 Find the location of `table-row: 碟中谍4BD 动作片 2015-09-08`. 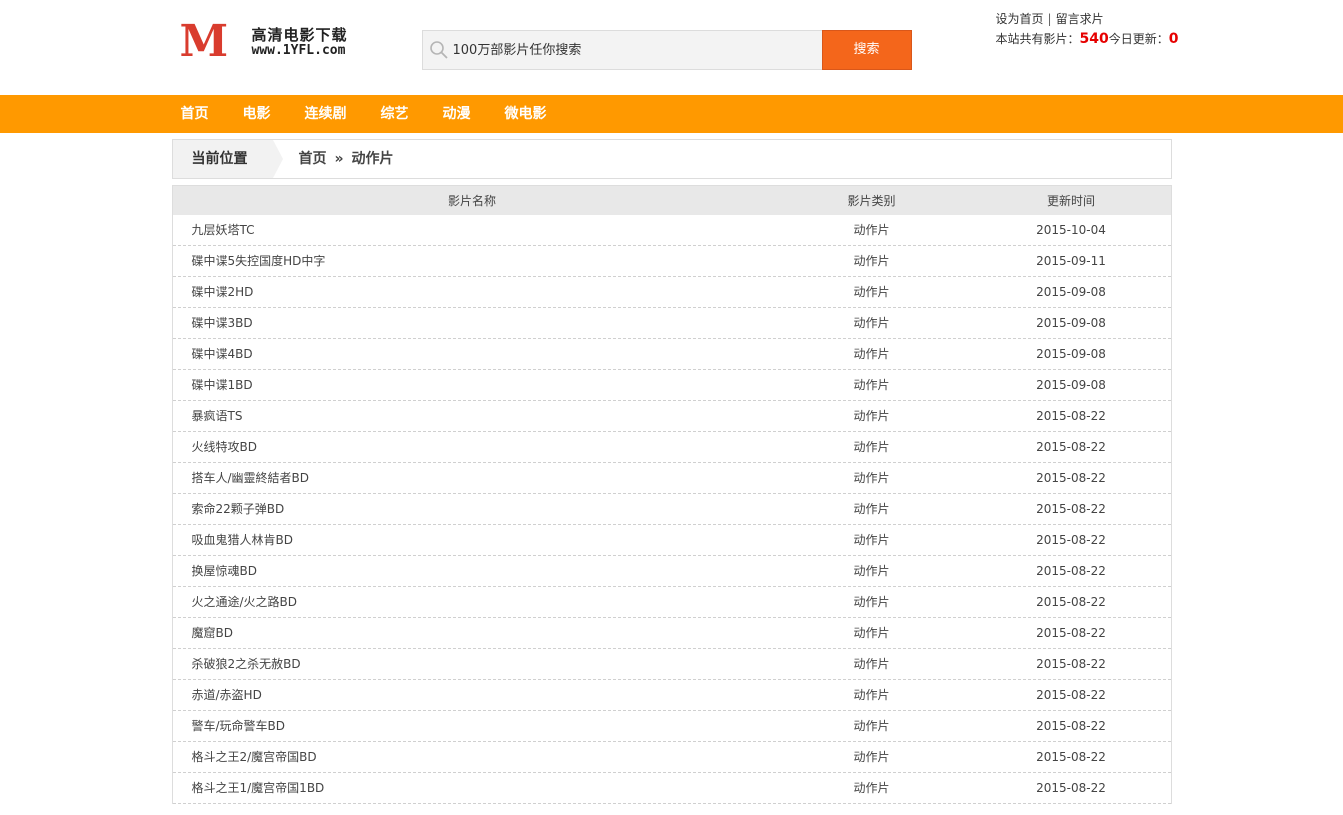

table-row: 碟中谍4BD 动作片 2015-09-08 is located at coordinates (671, 354).